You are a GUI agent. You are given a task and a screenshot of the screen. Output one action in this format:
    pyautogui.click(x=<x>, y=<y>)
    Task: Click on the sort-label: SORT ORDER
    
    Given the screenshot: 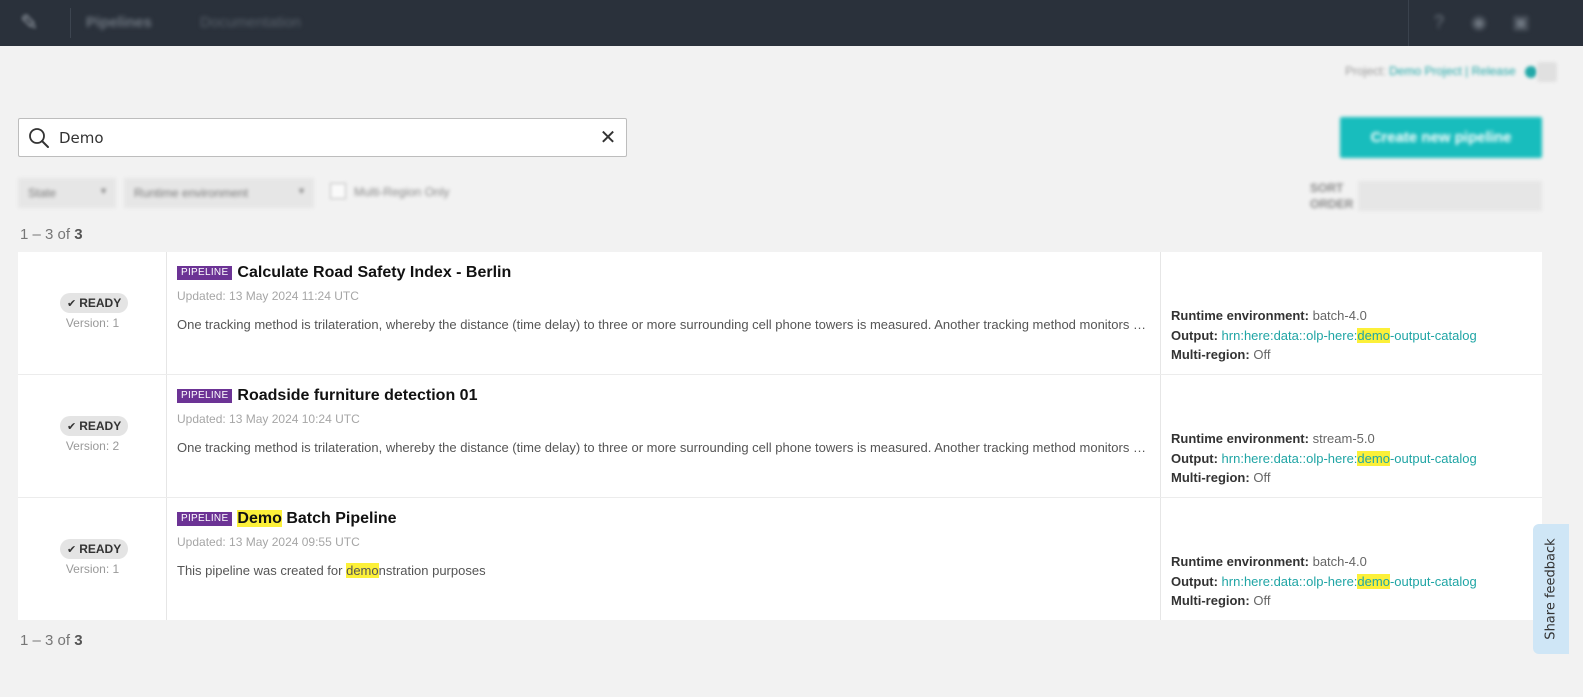 What is the action you would take?
    pyautogui.click(x=1331, y=196)
    